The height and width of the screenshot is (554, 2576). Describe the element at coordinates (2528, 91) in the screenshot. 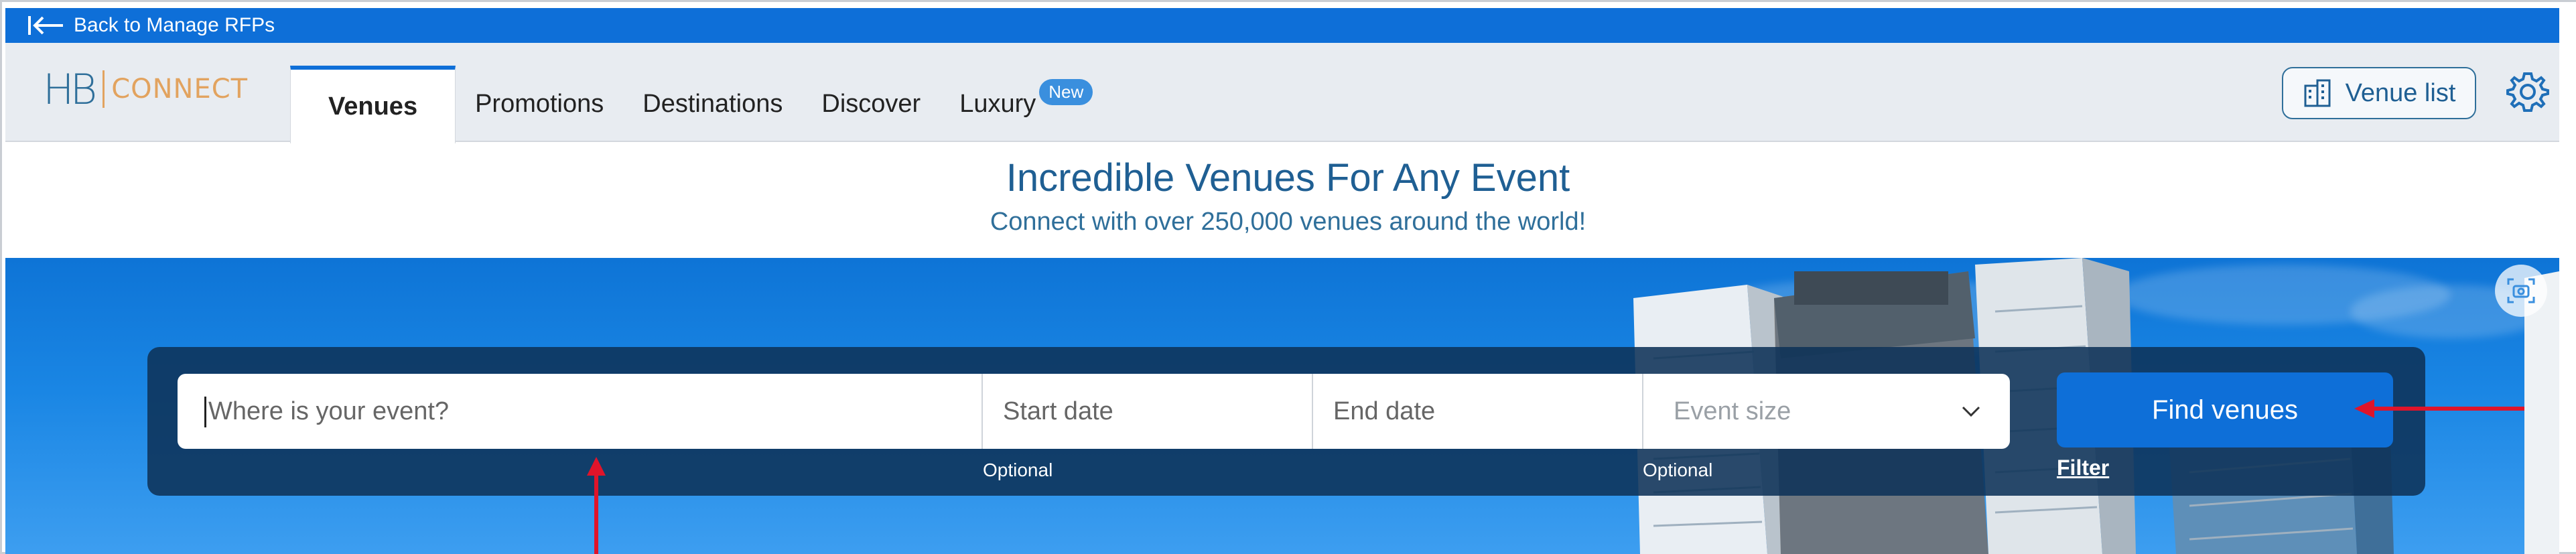

I see `gear-icon` at that location.